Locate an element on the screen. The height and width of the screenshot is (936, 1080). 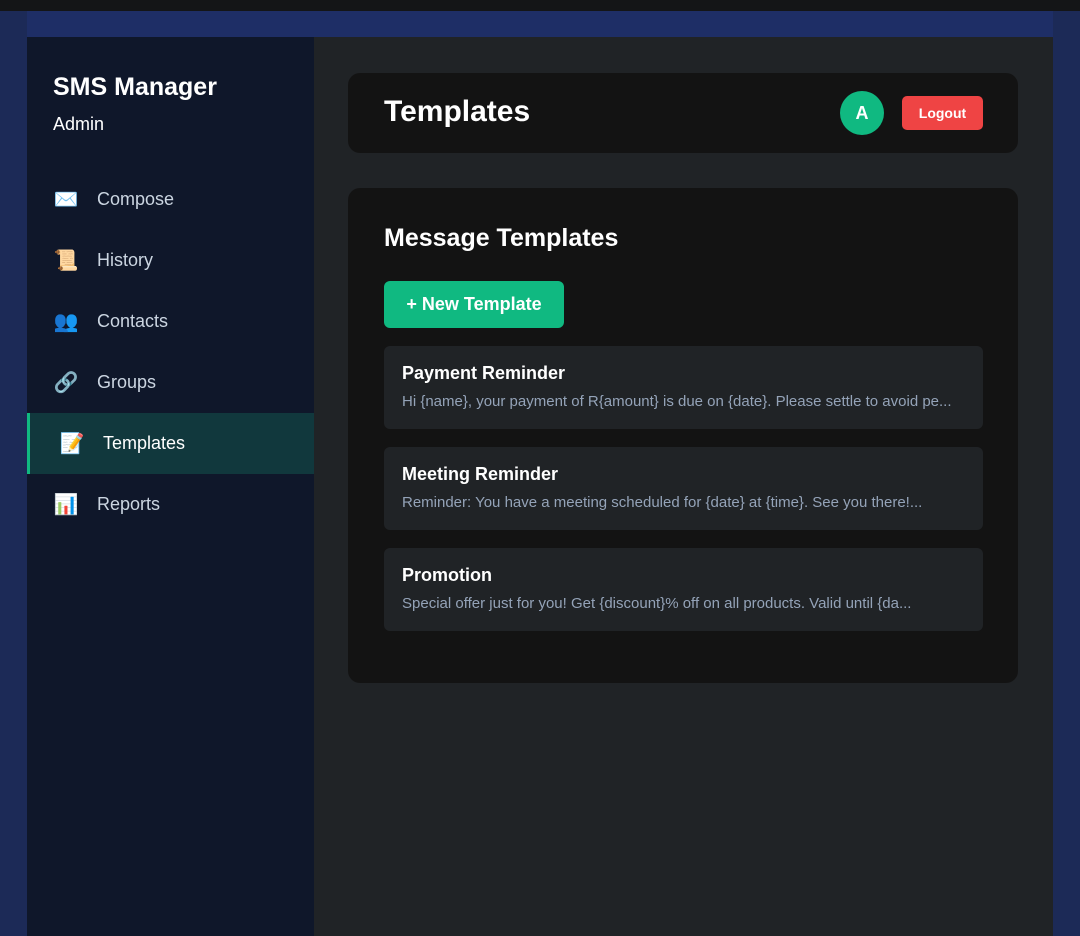
sidebar-item-templates: 📝 Templates is located at coordinates (170, 443).